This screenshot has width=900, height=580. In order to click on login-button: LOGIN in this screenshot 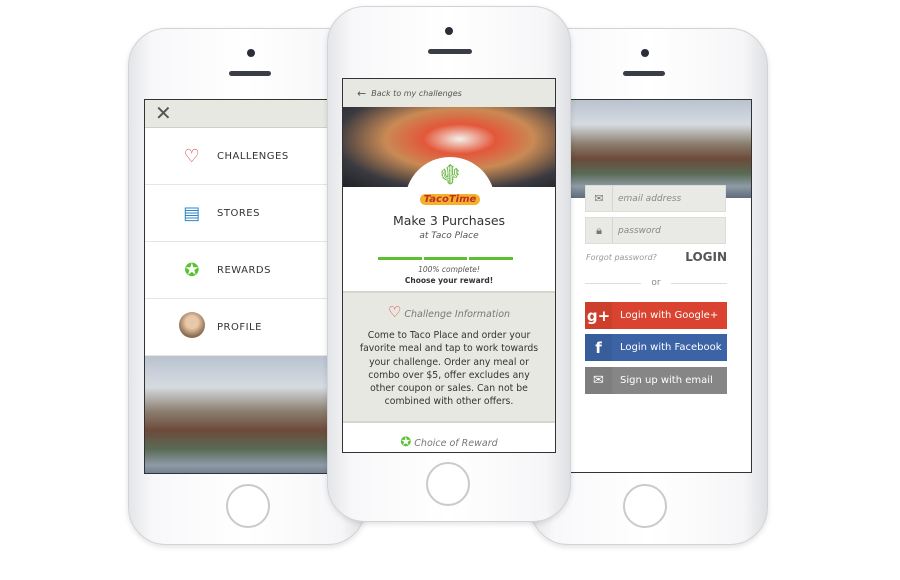, I will do `click(706, 257)`.